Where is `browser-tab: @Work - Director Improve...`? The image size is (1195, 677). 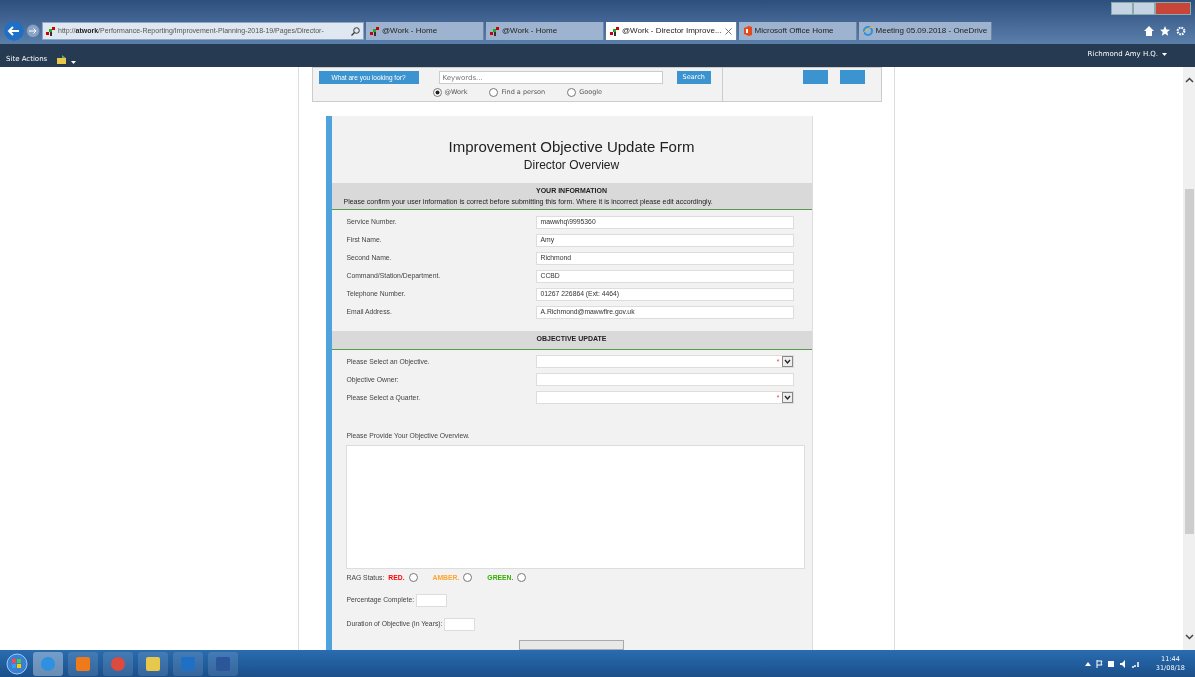
browser-tab: @Work - Director Improve... is located at coordinates (671, 31).